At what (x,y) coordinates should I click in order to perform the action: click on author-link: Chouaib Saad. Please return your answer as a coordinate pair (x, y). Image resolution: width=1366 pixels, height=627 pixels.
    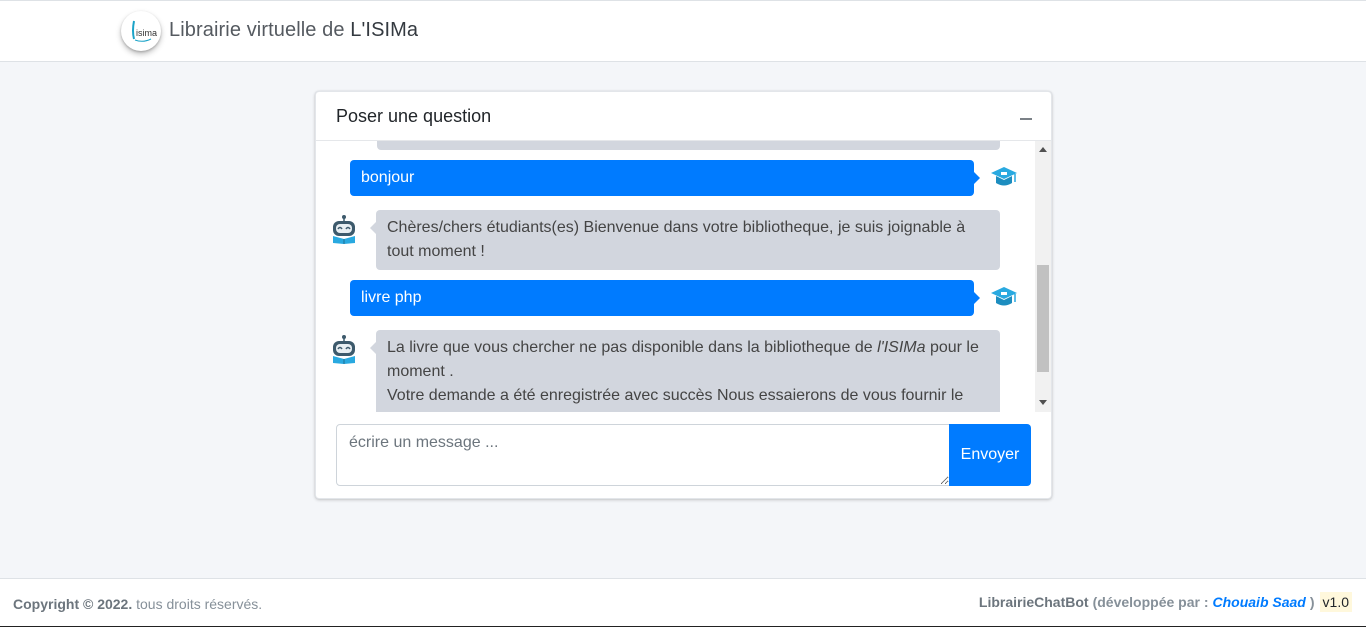
    Looking at the image, I should click on (1259, 602).